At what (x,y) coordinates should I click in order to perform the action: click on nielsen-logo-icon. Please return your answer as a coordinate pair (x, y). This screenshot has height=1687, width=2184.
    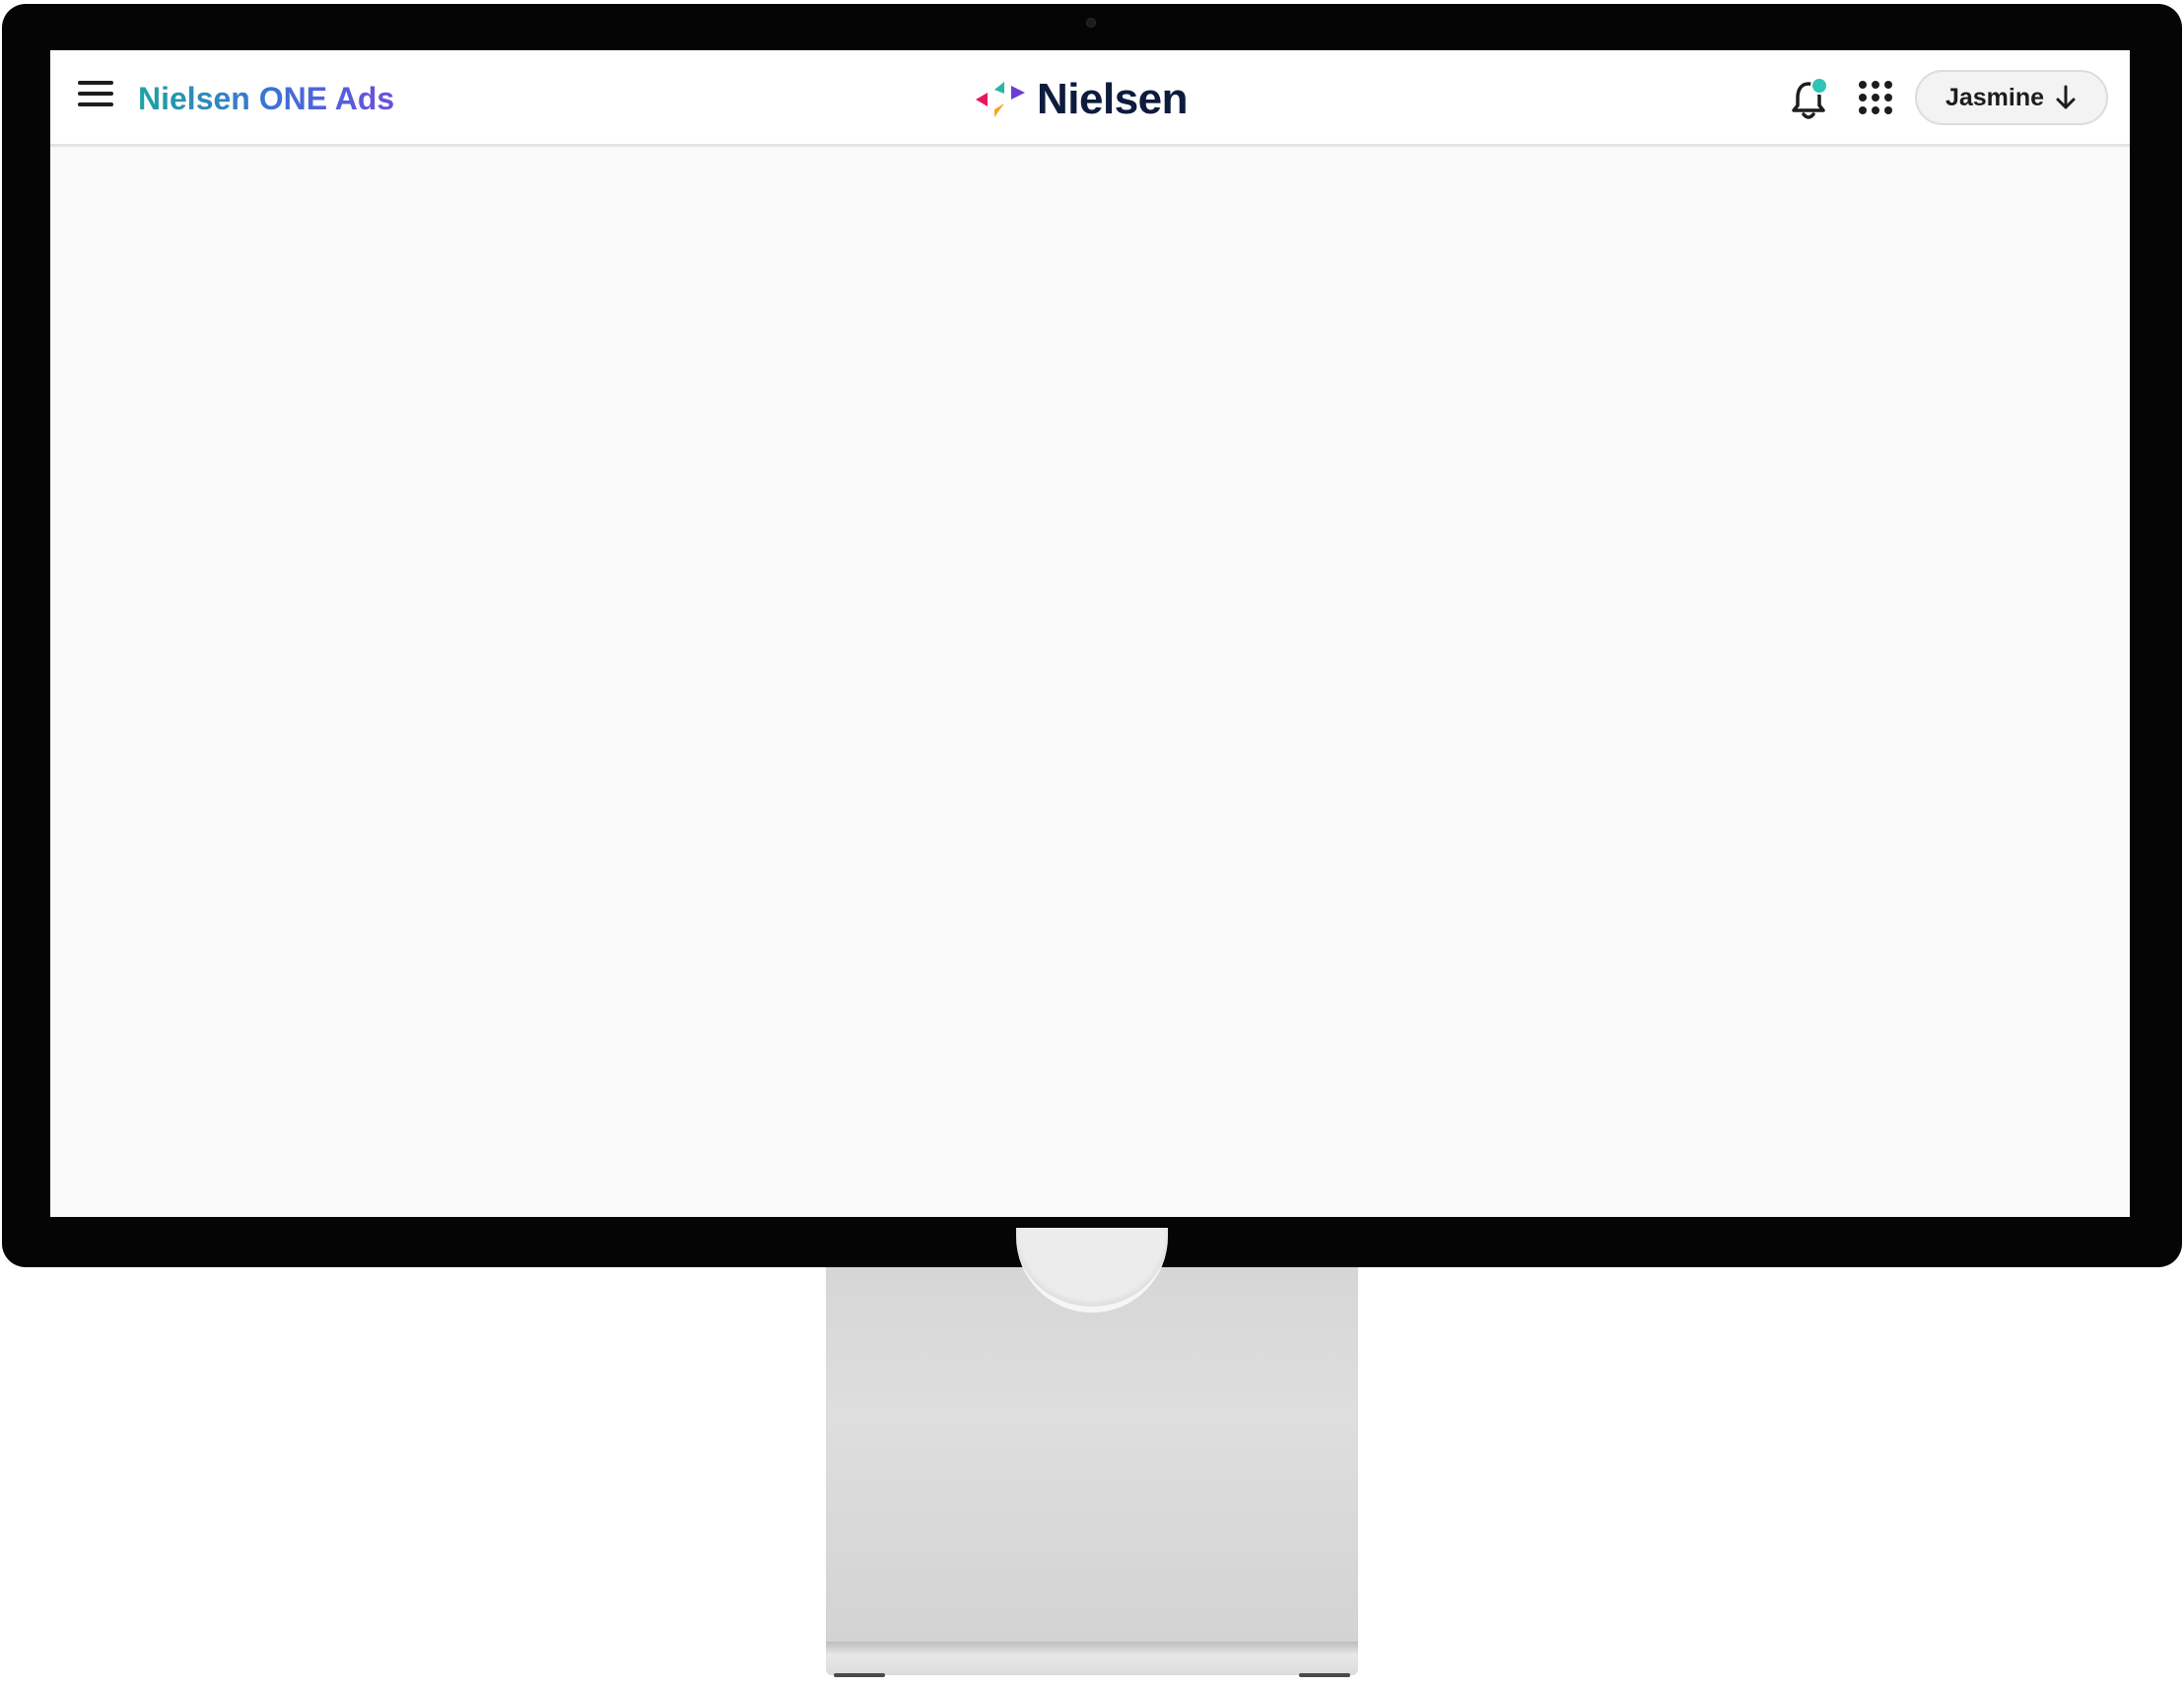
    Looking at the image, I should click on (1000, 99).